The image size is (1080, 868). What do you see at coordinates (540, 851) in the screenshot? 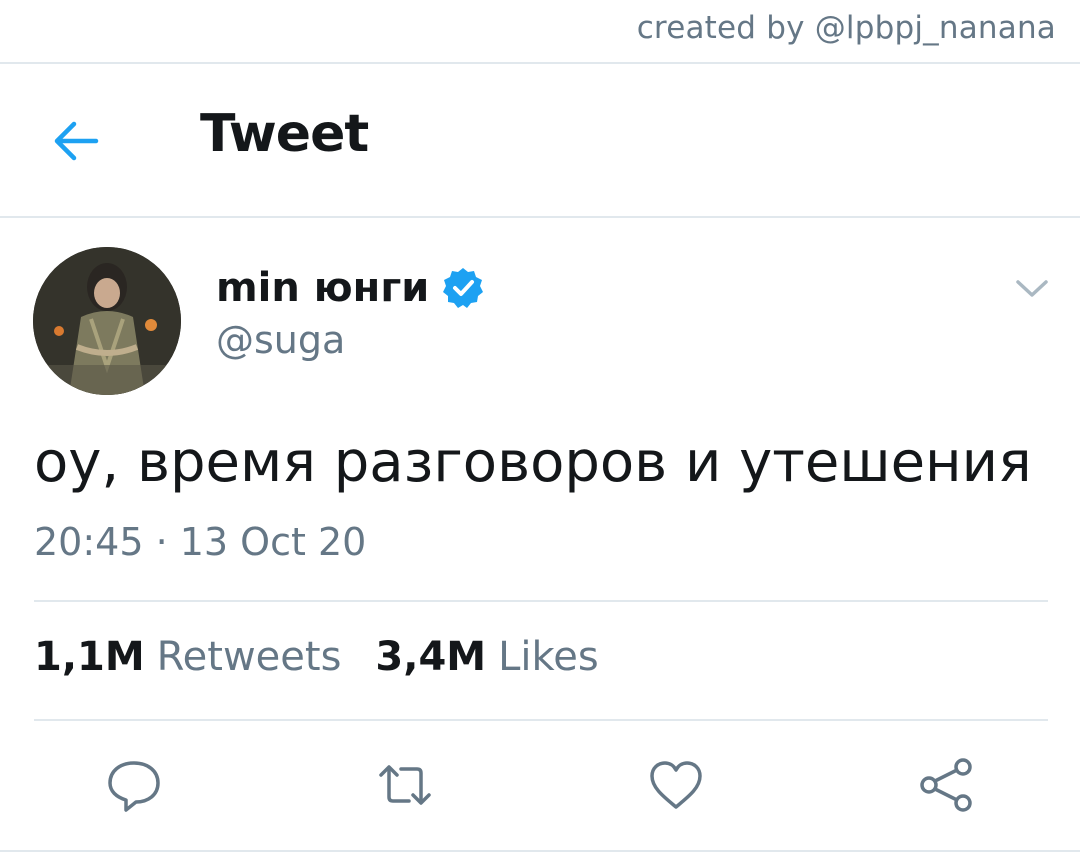
I see `bottom-divider` at bounding box center [540, 851].